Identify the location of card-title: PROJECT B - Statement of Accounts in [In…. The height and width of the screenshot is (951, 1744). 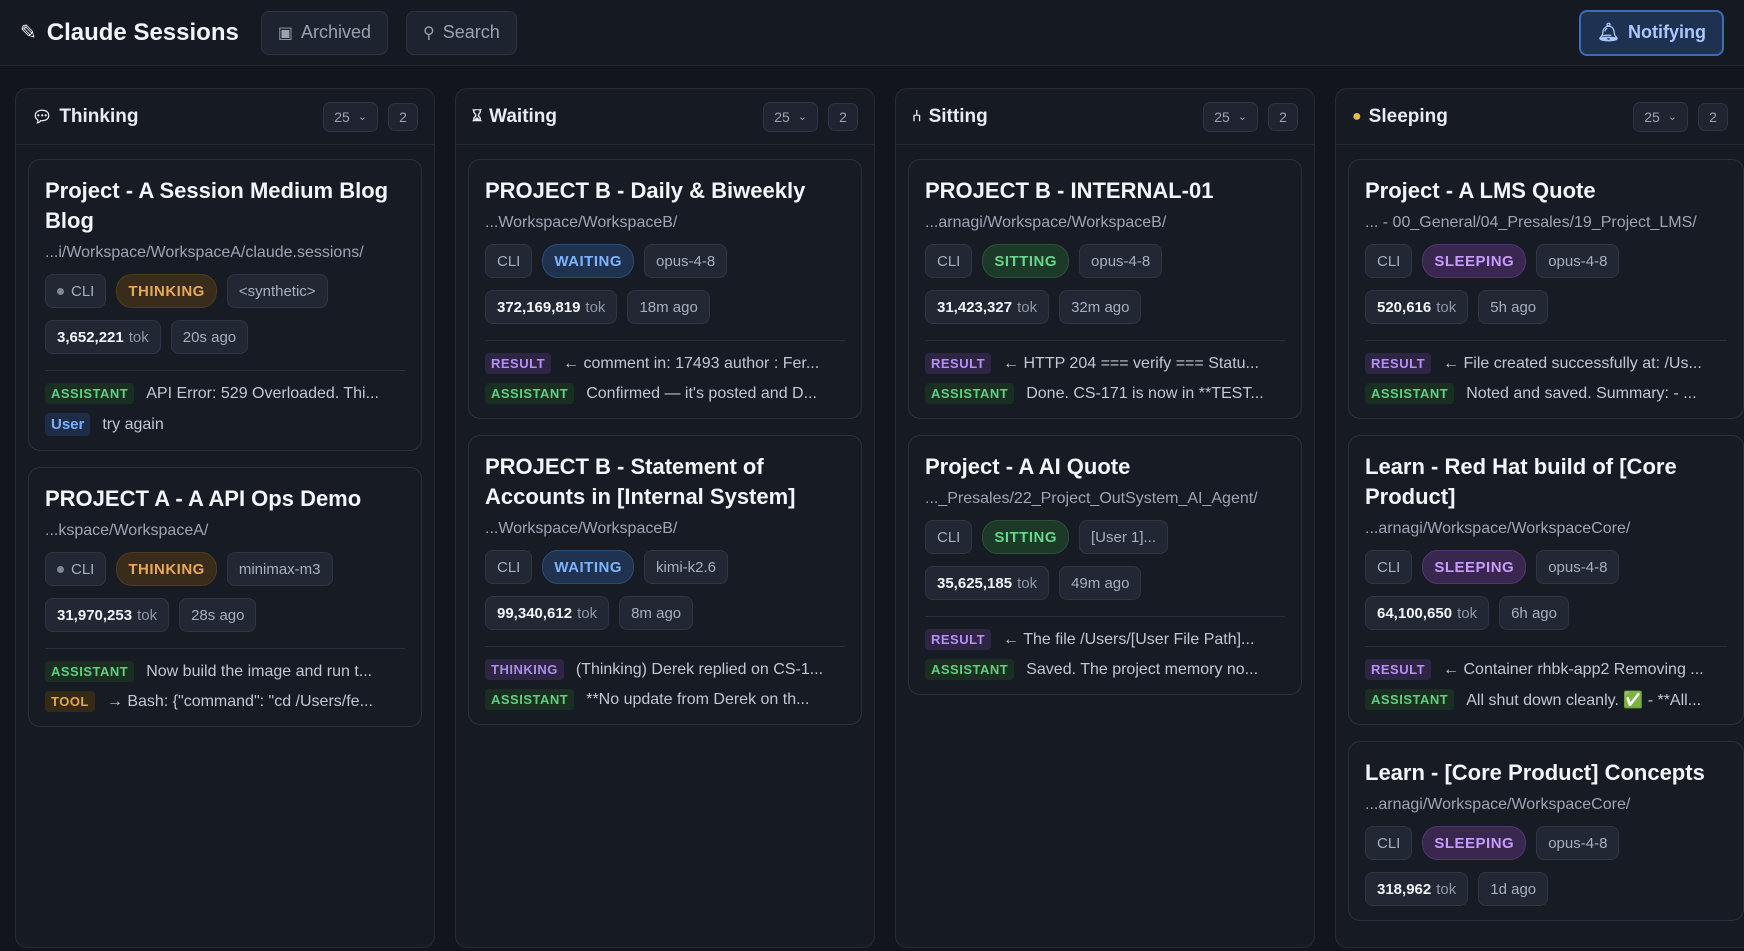
(640, 481).